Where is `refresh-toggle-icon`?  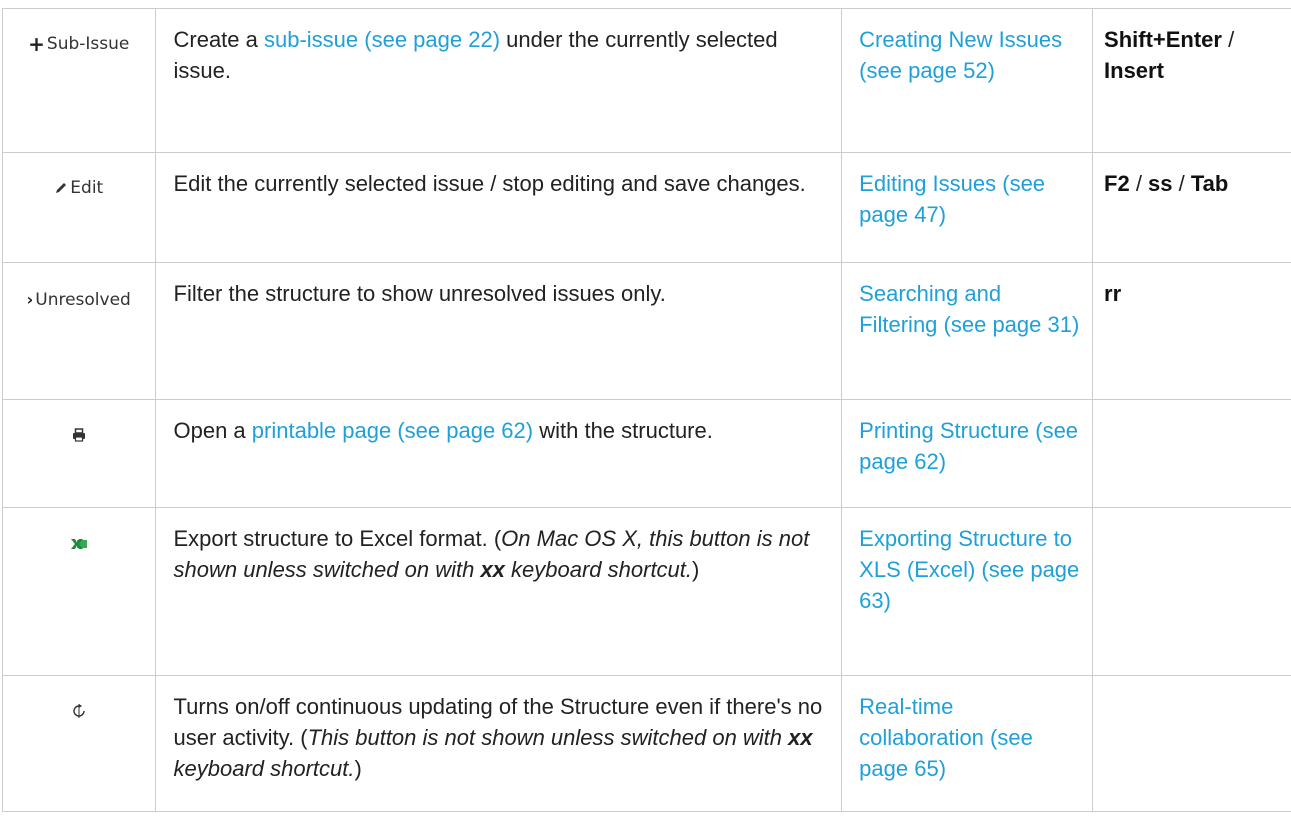 refresh-toggle-icon is located at coordinates (79, 711).